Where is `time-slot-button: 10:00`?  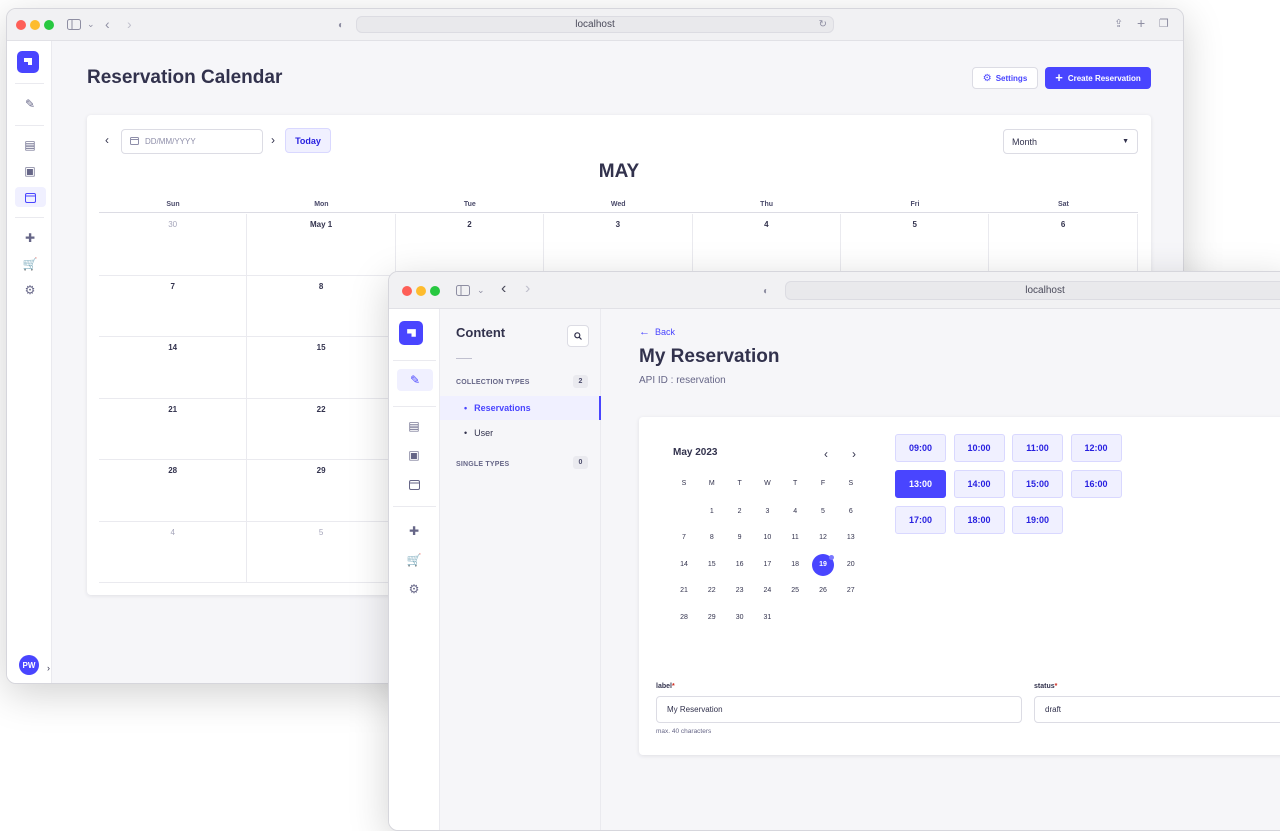
time-slot-button: 10:00 is located at coordinates (979, 448).